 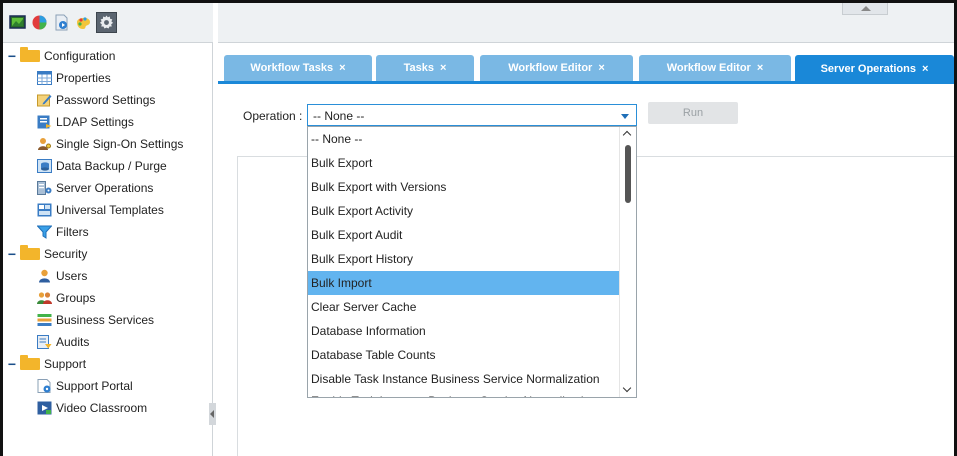 I want to click on palette-icon, so click(x=83, y=22).